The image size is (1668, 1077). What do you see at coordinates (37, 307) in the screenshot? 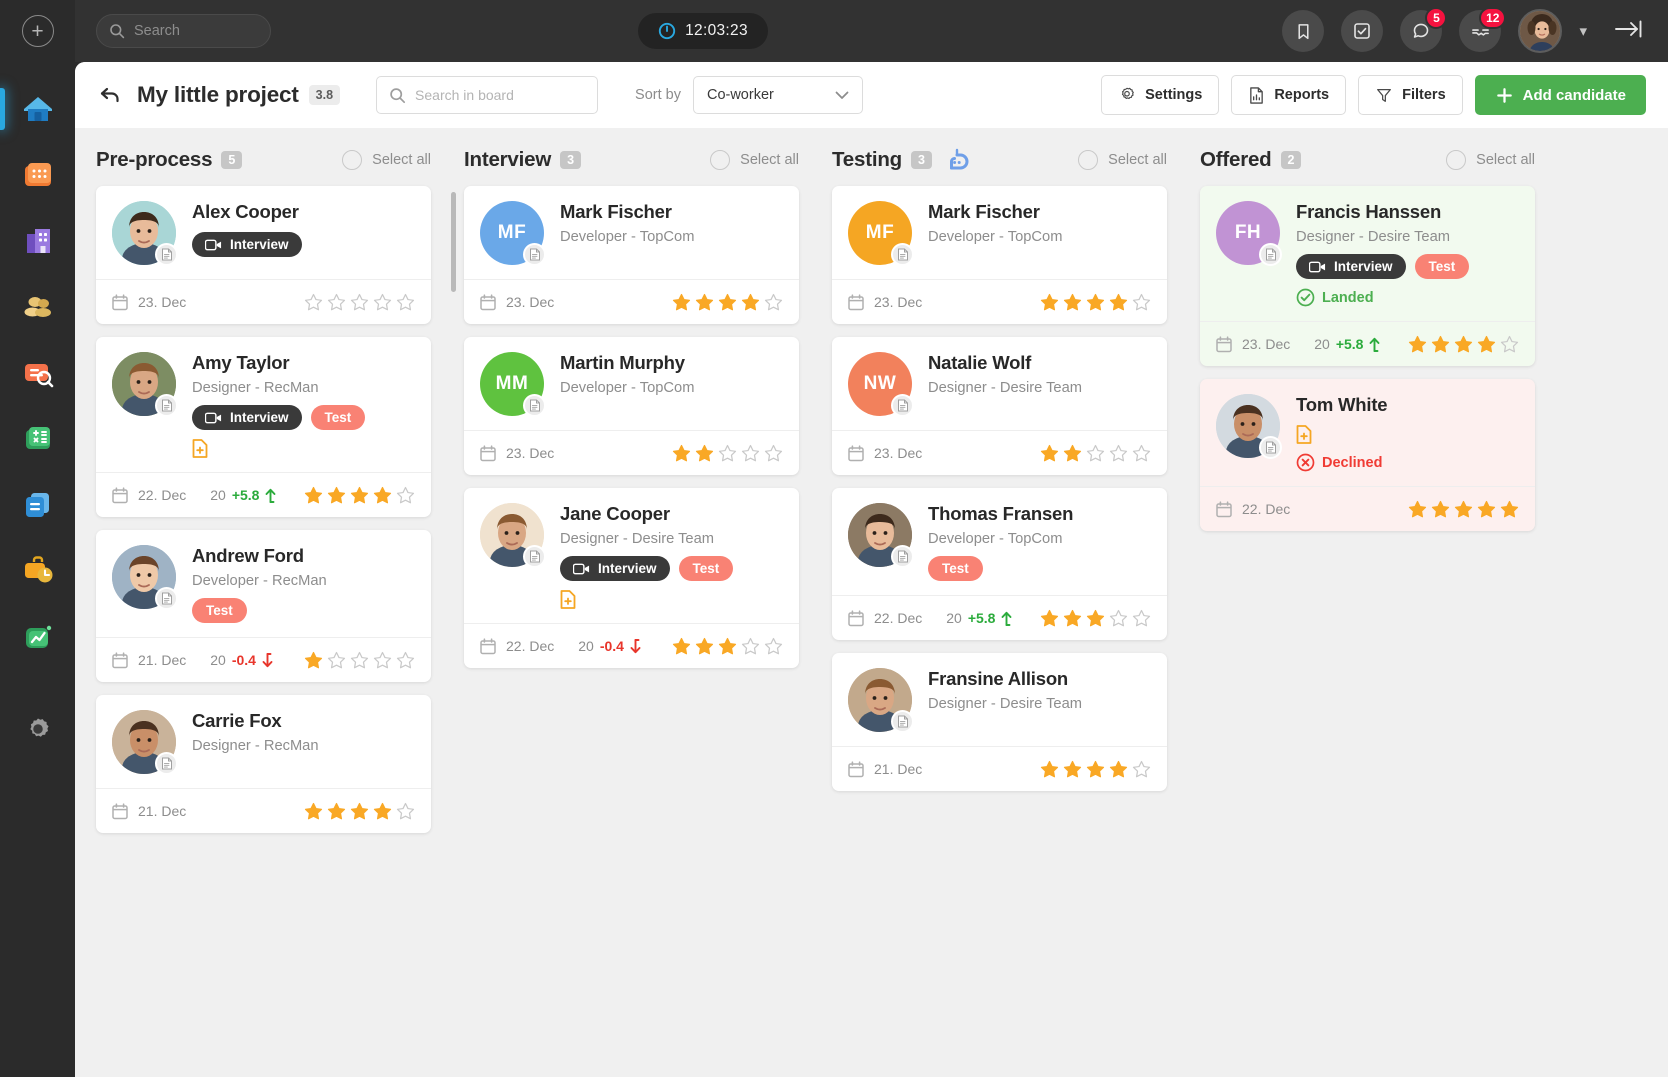
I see `sidebar-item-people` at bounding box center [37, 307].